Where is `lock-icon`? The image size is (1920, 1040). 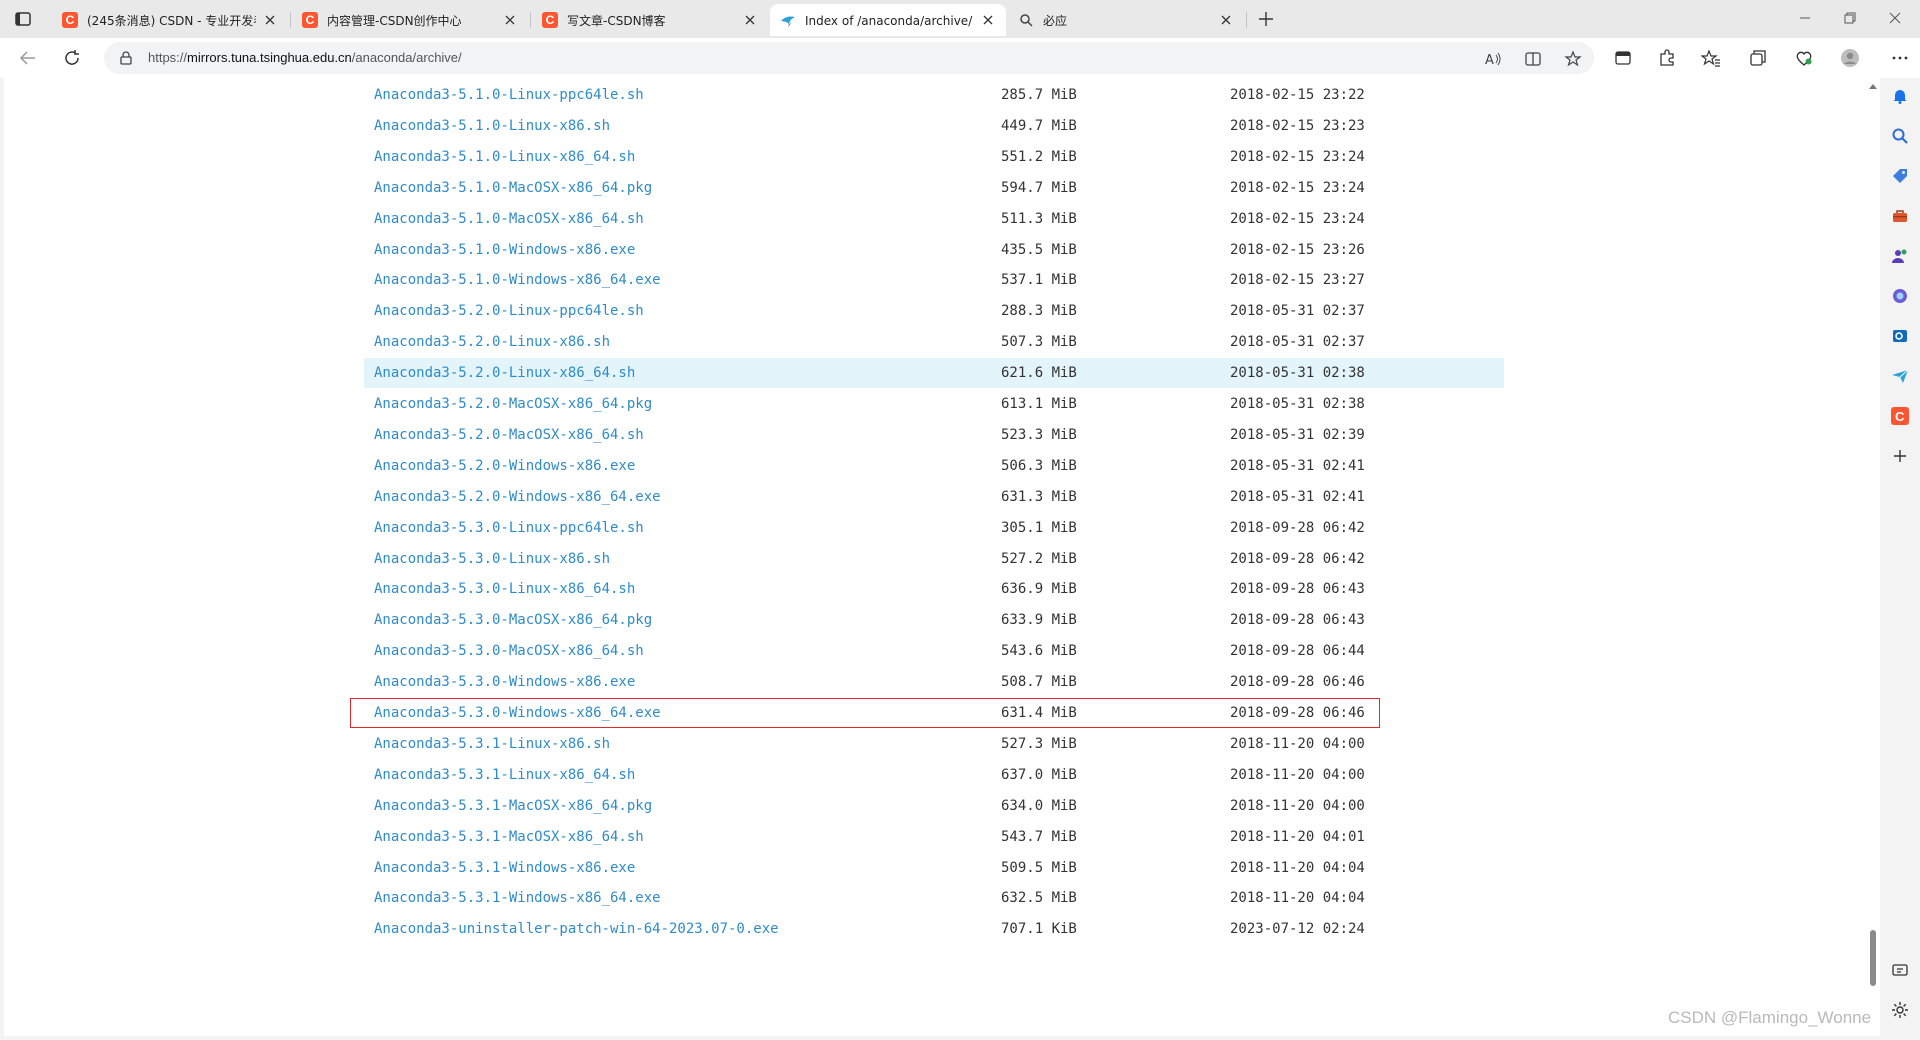 lock-icon is located at coordinates (126, 58).